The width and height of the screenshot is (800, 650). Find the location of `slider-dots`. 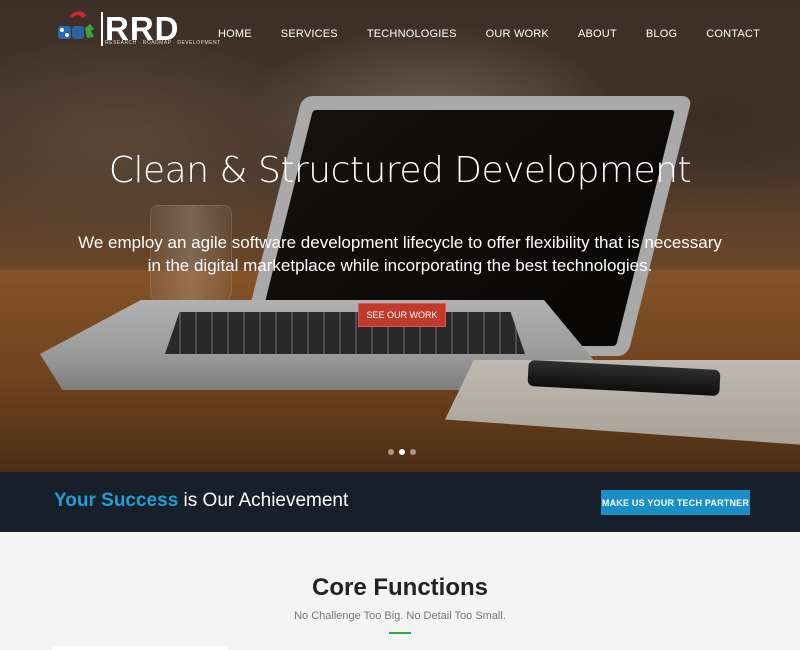

slider-dots is located at coordinates (402, 452).